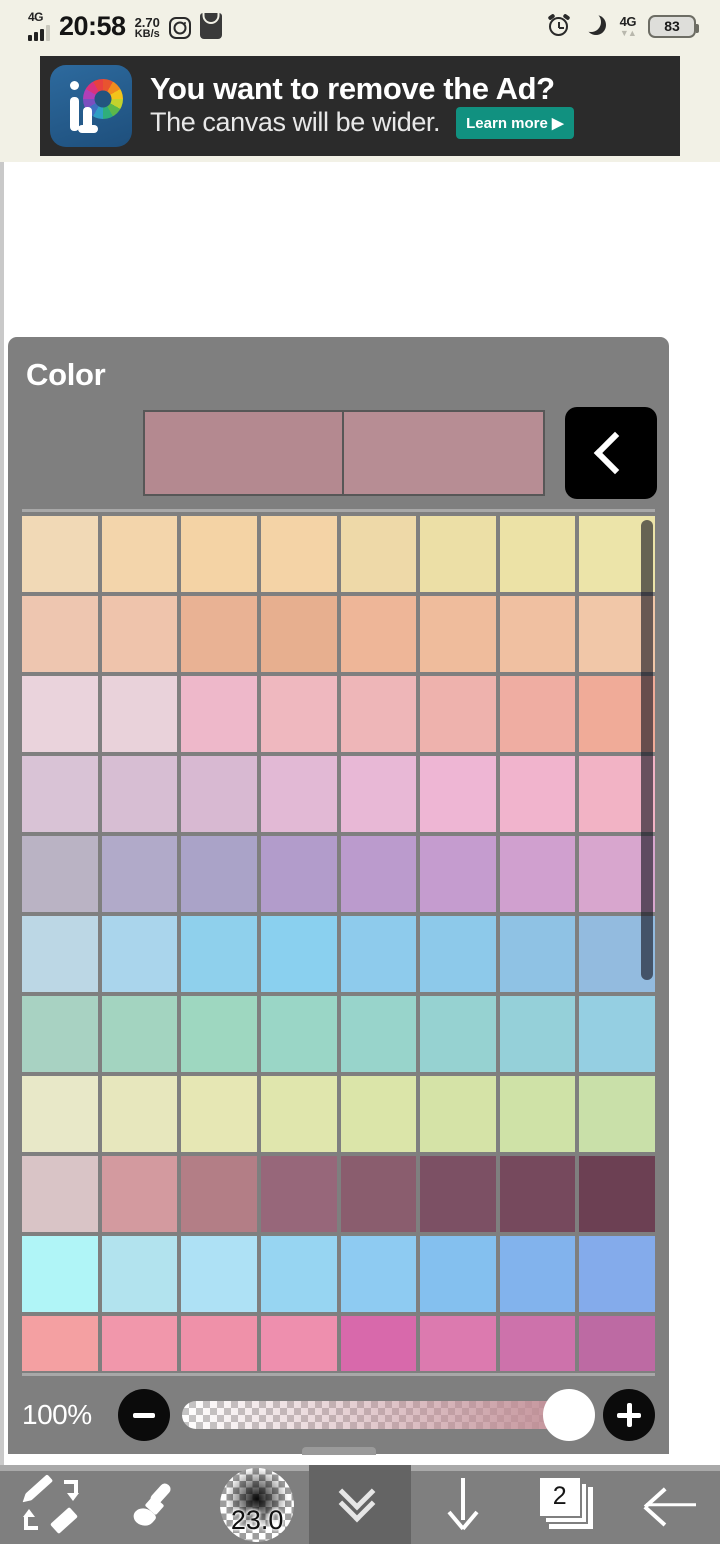 This screenshot has height=1544, width=720. I want to click on panel-drag-handle, so click(338, 1451).